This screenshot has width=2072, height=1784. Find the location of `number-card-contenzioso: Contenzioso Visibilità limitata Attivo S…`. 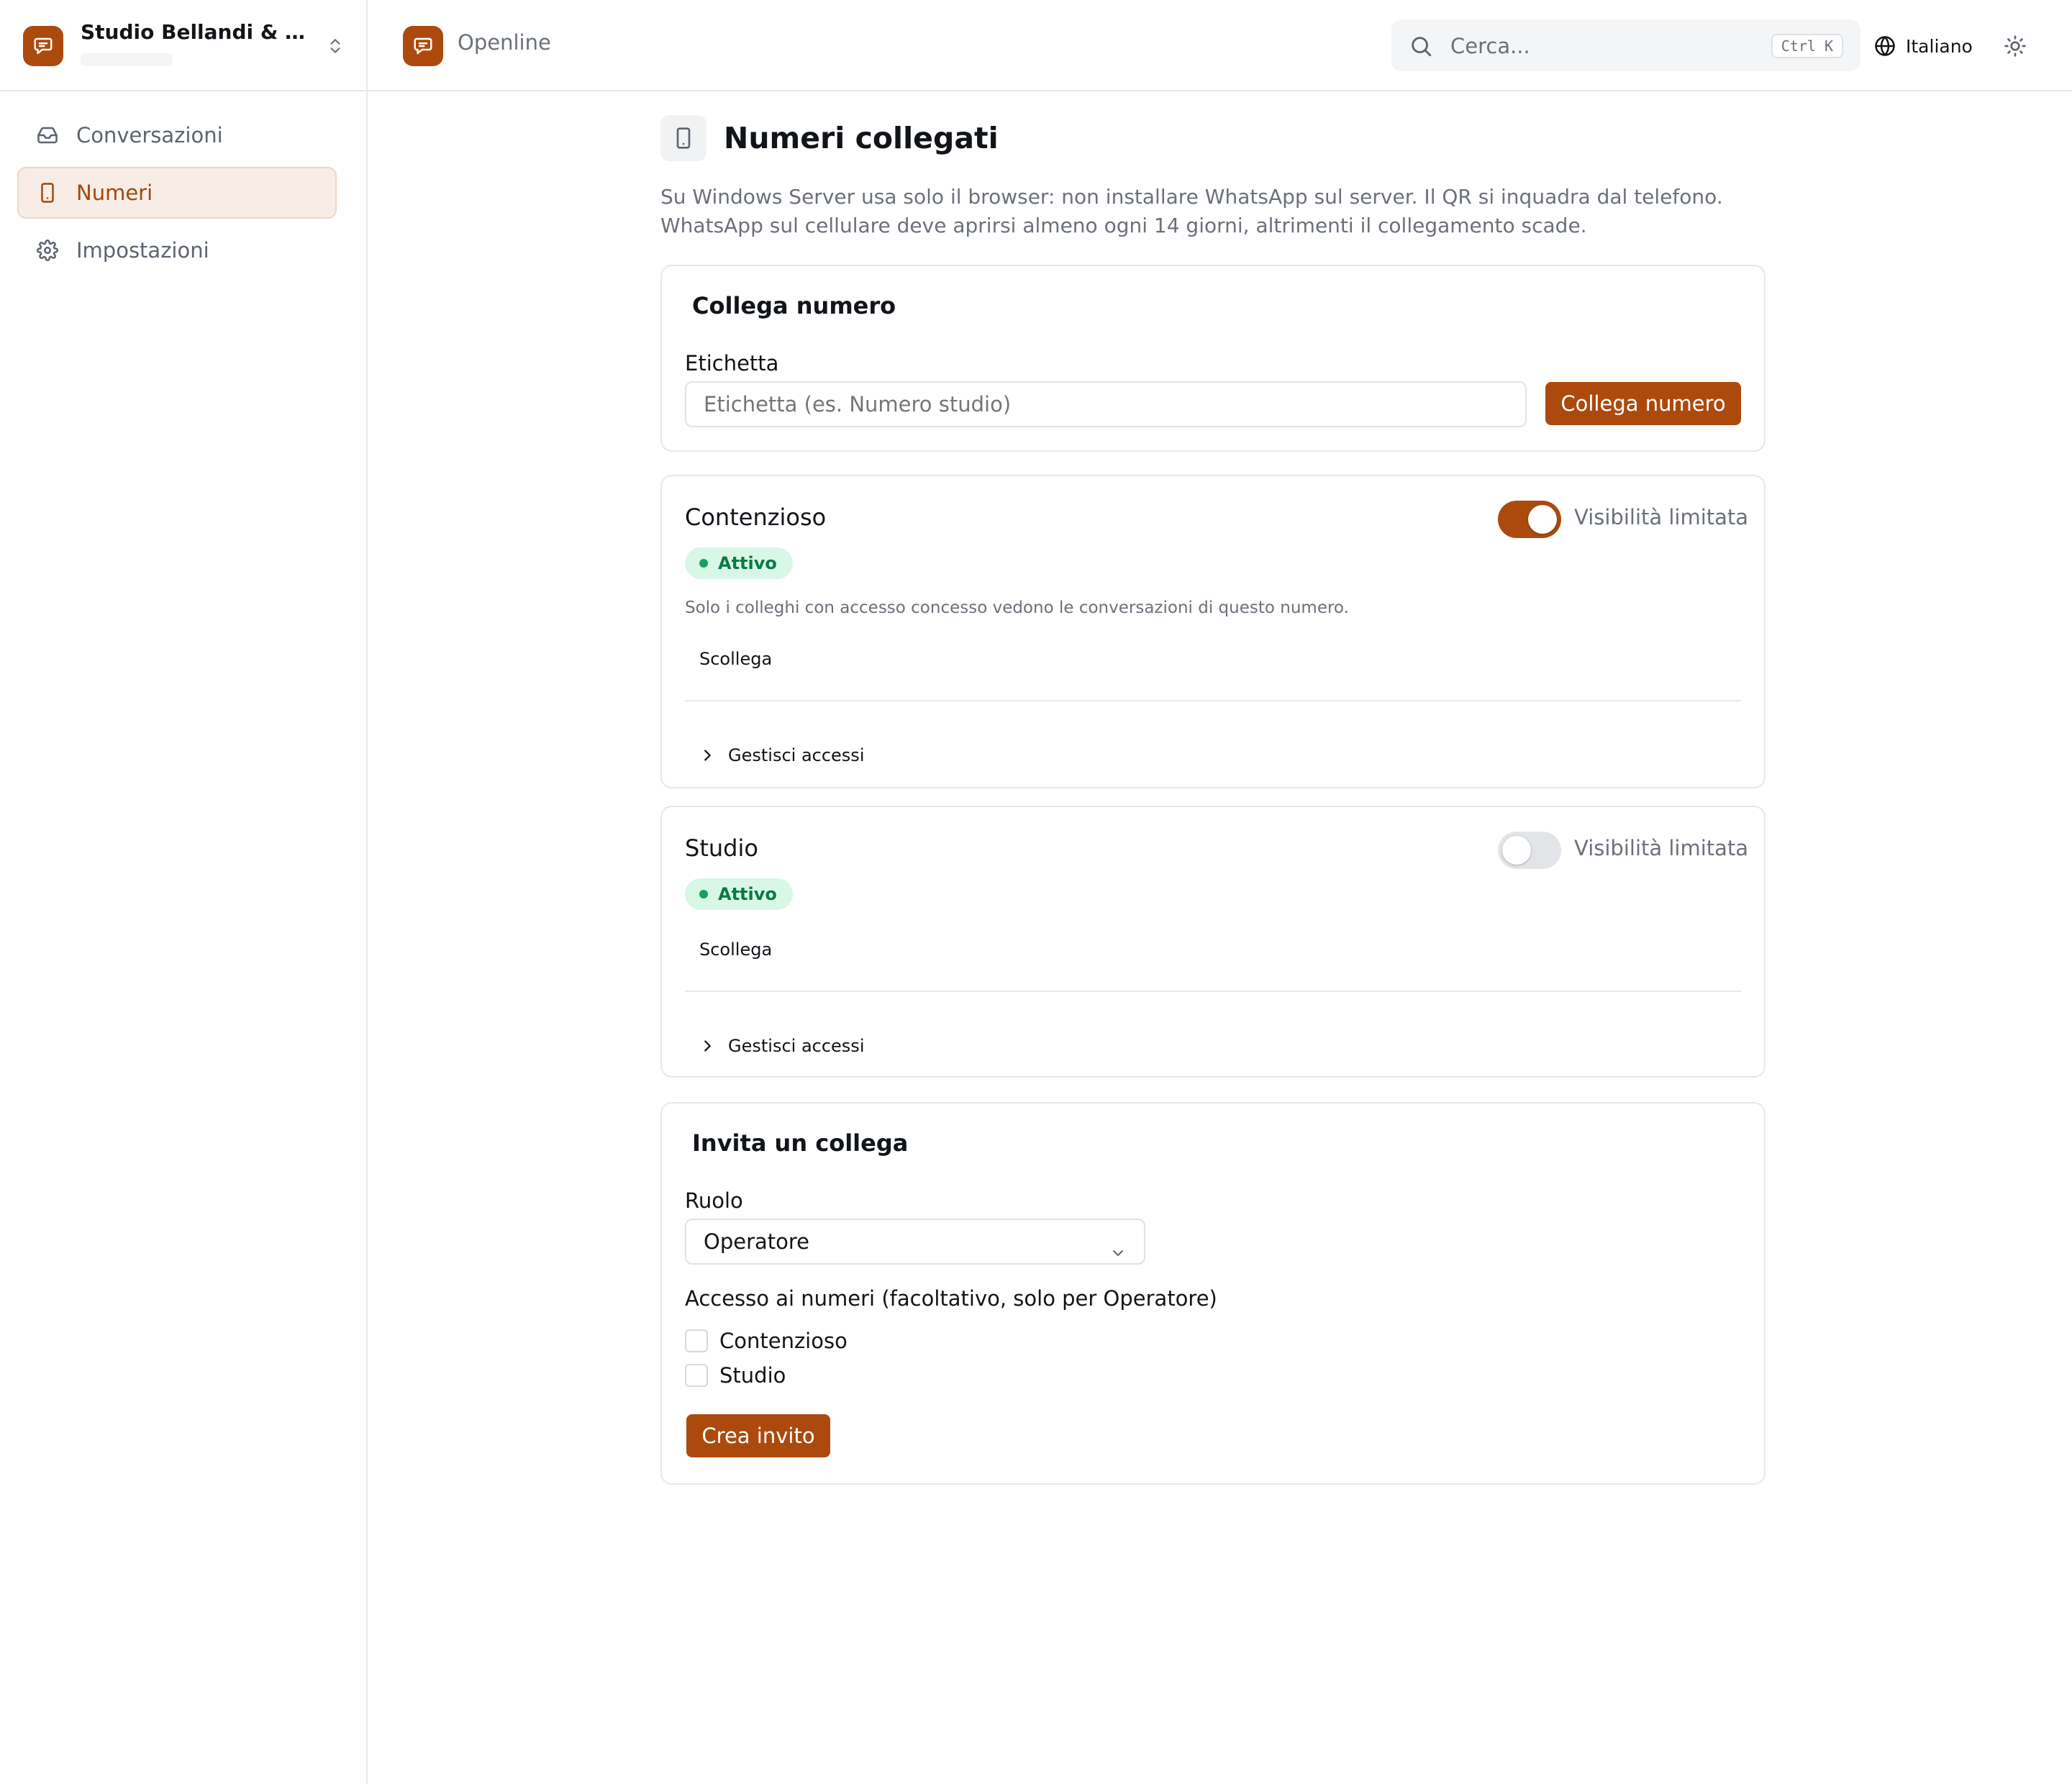

number-card-contenzioso: Contenzioso Visibilità limitata Attivo S… is located at coordinates (1213, 631).